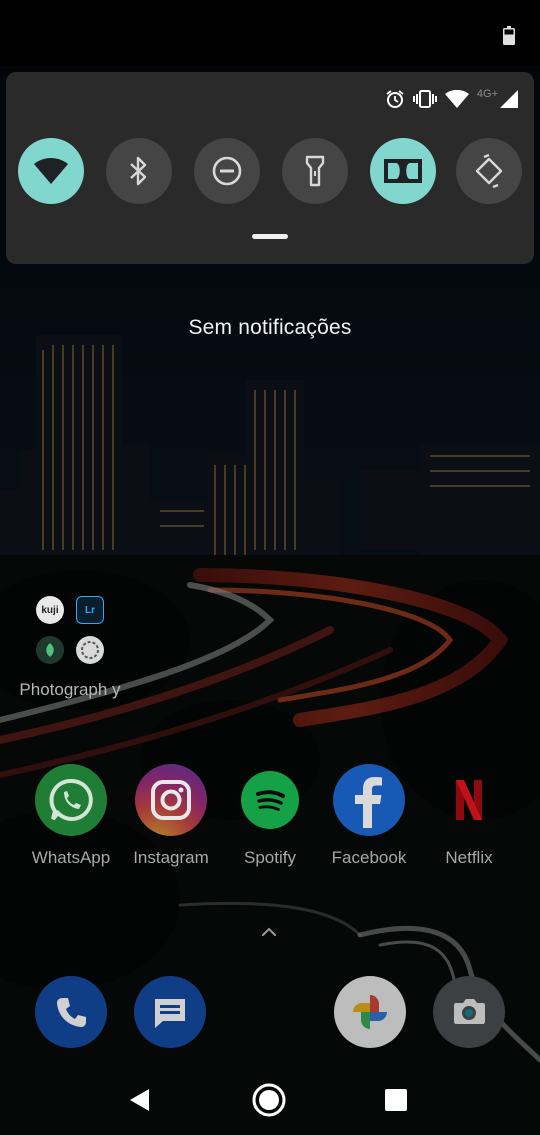  I want to click on qs-tile-do-not-disturb, so click(227, 171).